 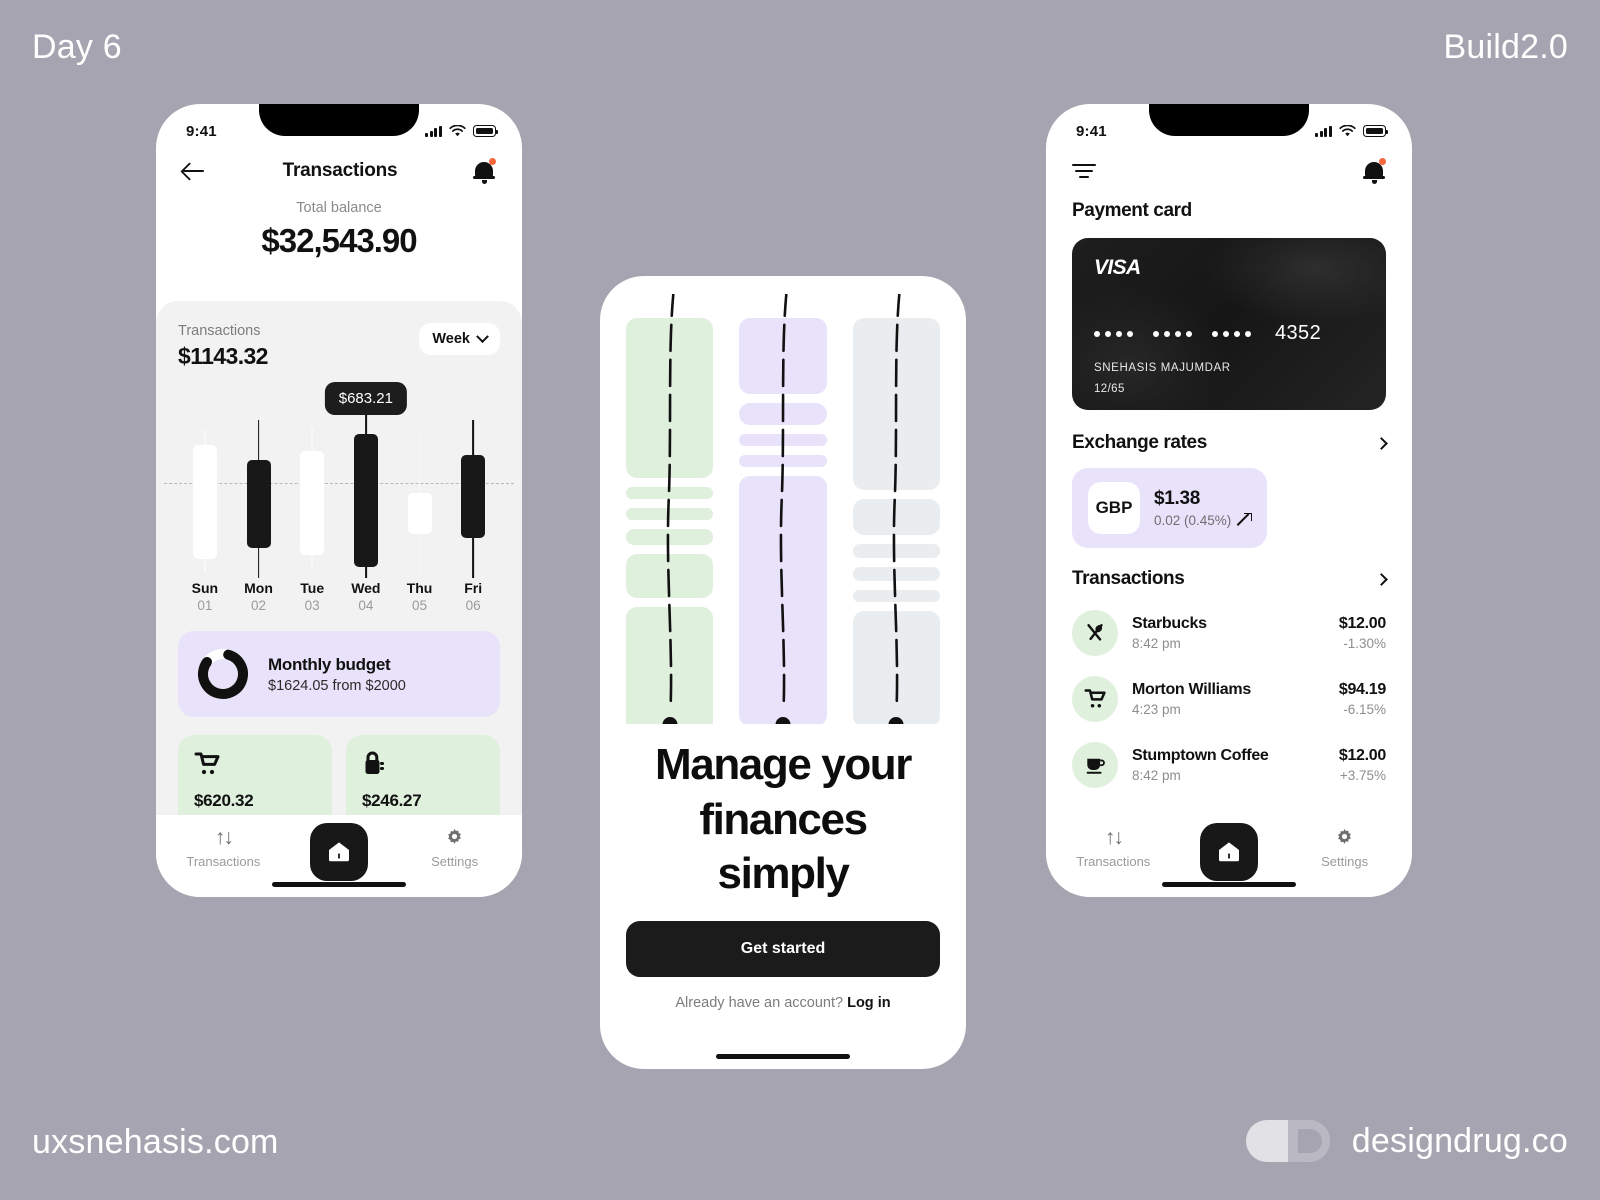 I want to click on get-started-button: Get started, so click(x=783, y=949).